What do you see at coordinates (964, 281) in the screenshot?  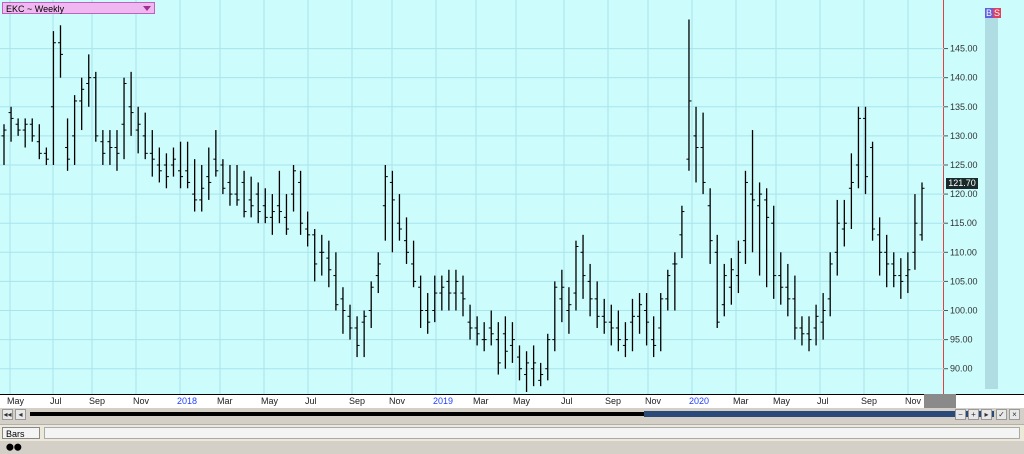 I see `y-tick-label: 105.00` at bounding box center [964, 281].